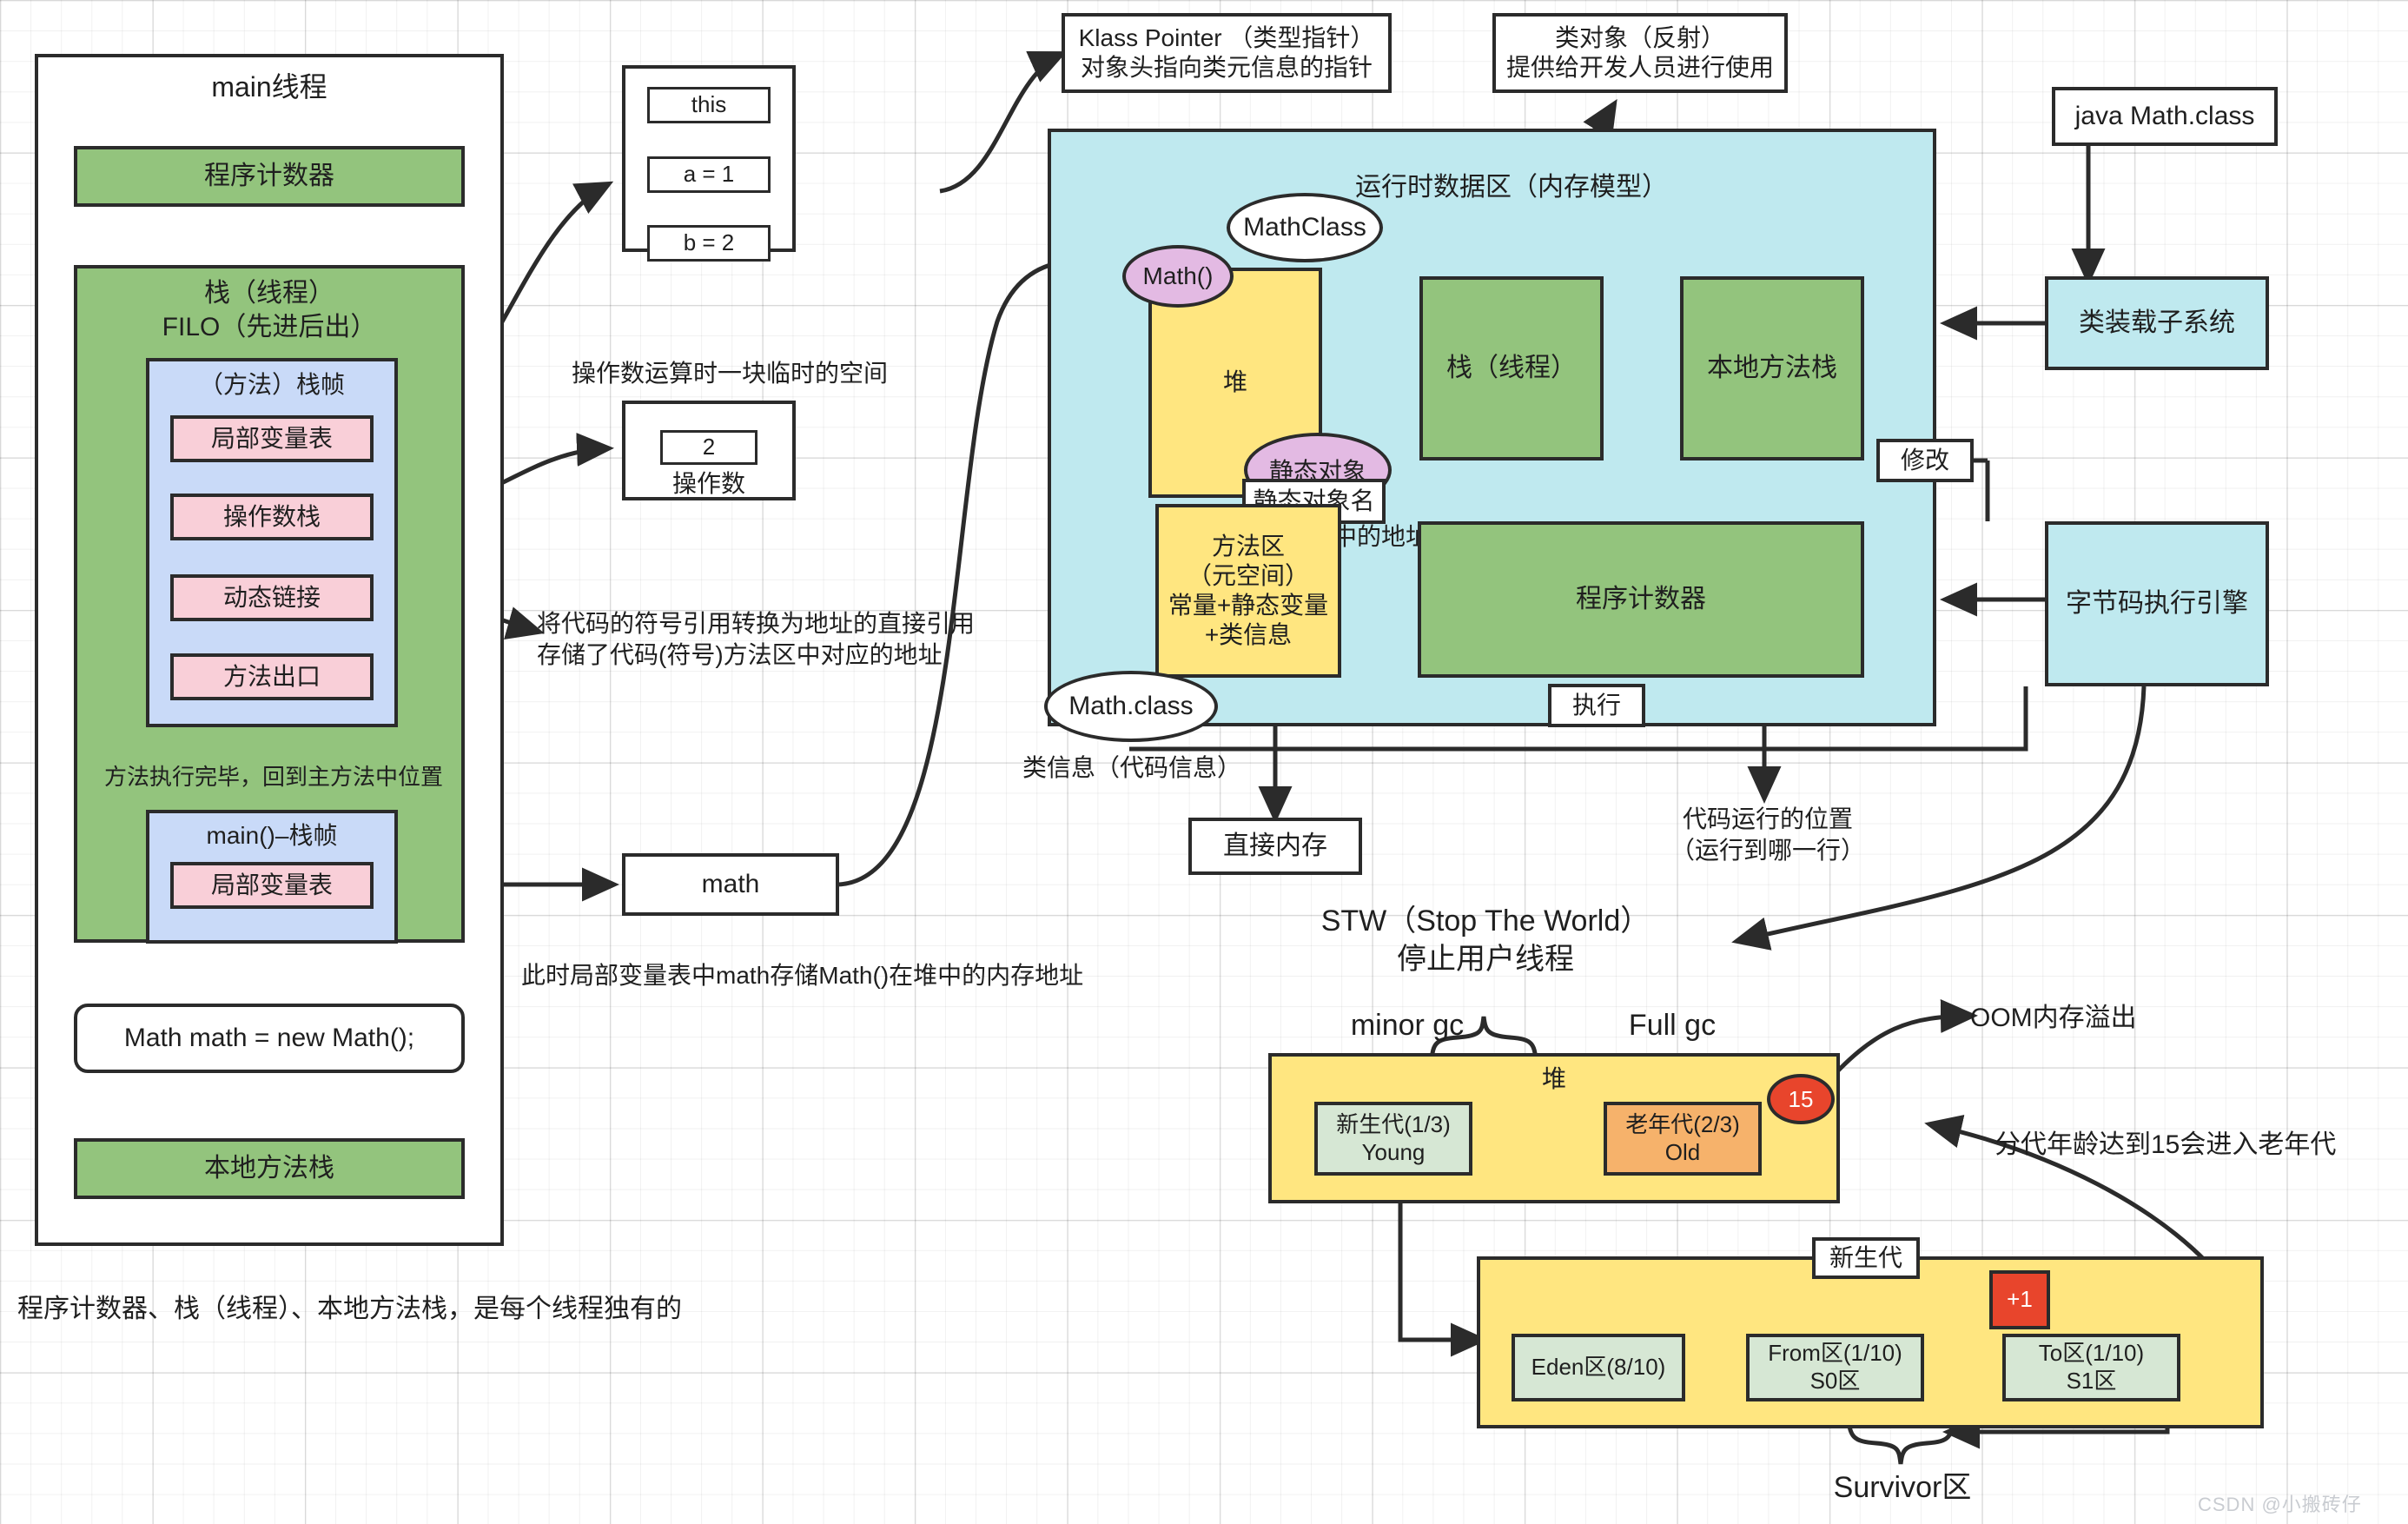  I want to click on main-method-frame-title: main()–栈帧, so click(272, 835).